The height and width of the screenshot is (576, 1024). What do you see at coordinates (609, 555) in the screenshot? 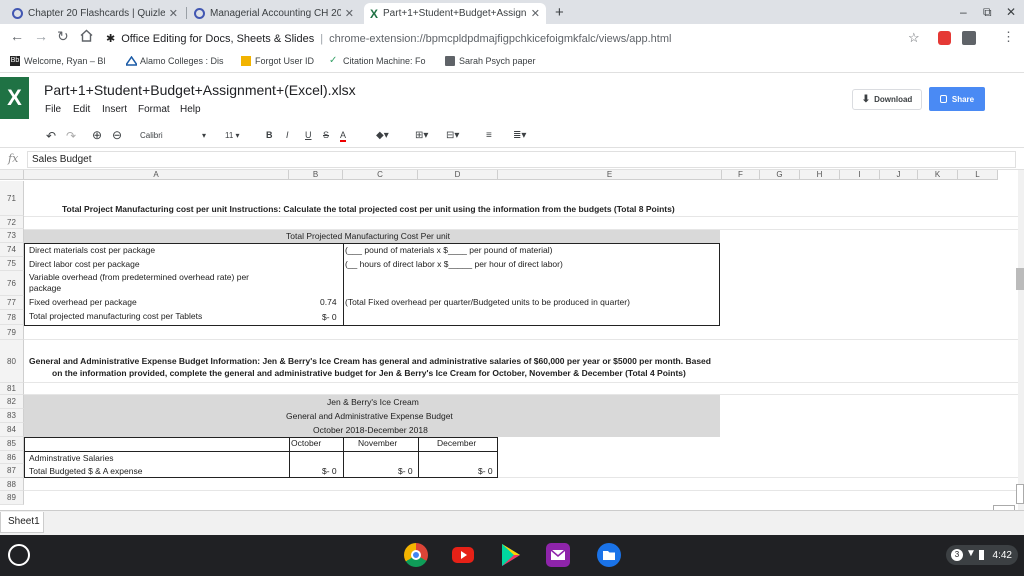
I see `files-icon` at bounding box center [609, 555].